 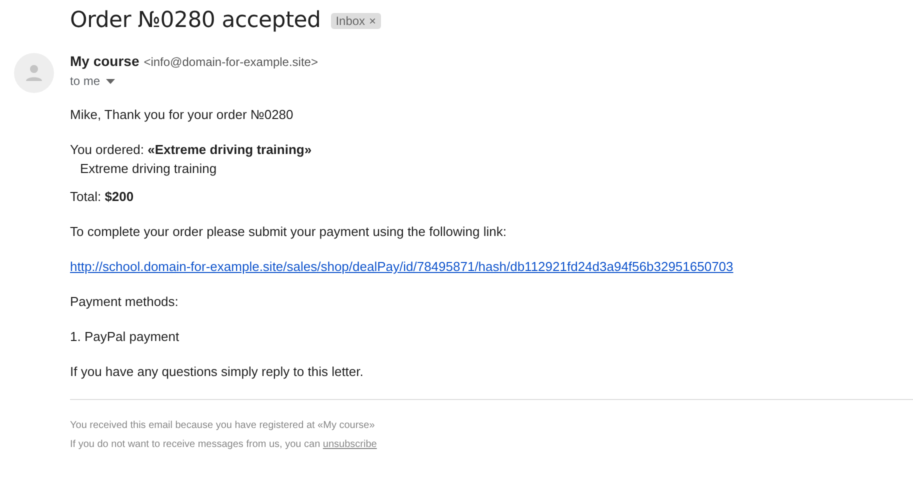 I want to click on remove-label-button: ×, so click(x=372, y=21).